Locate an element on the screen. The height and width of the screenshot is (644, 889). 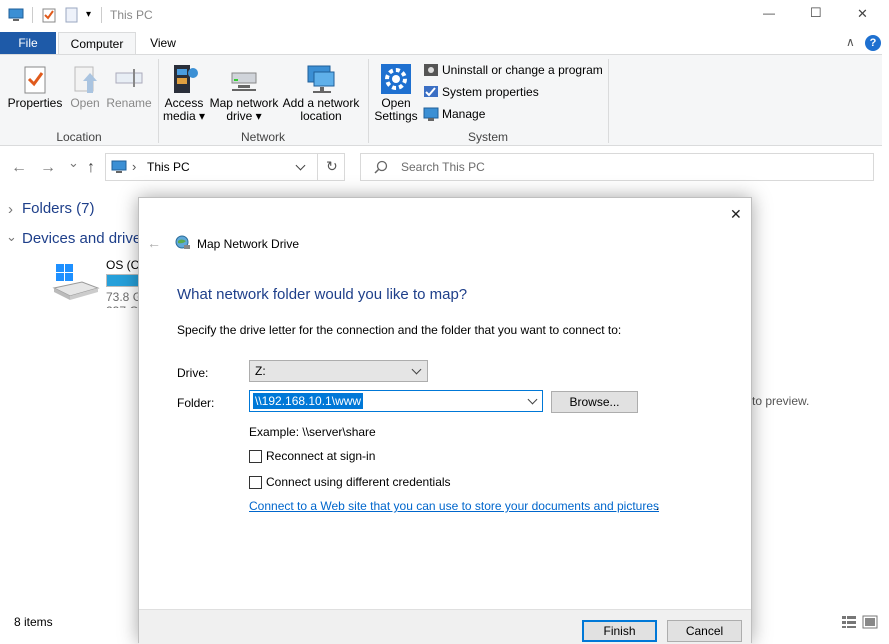
tab-view: View is located at coordinates (163, 43).